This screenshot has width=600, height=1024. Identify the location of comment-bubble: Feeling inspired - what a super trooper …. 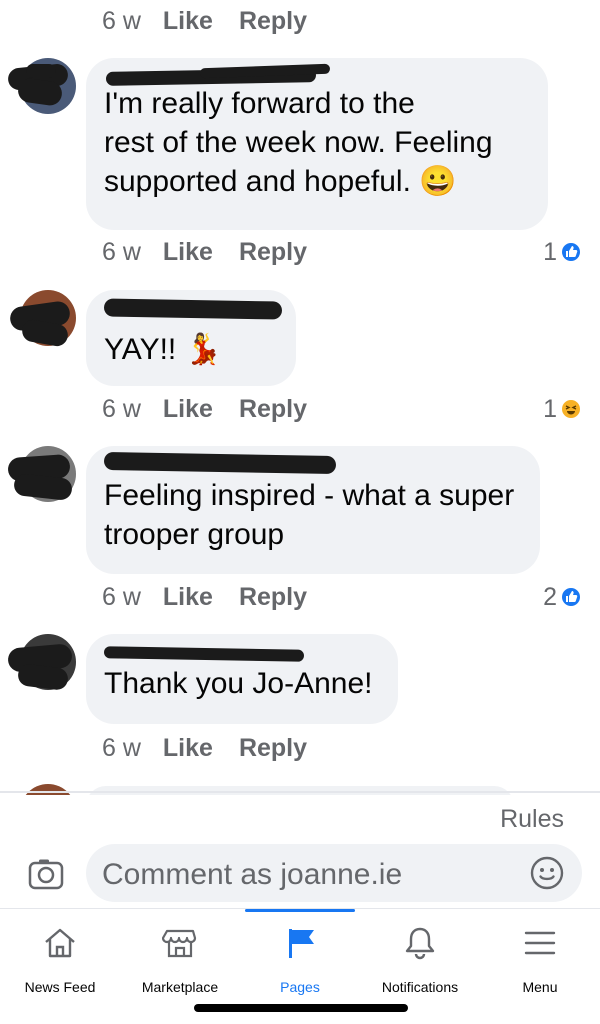
(313, 510).